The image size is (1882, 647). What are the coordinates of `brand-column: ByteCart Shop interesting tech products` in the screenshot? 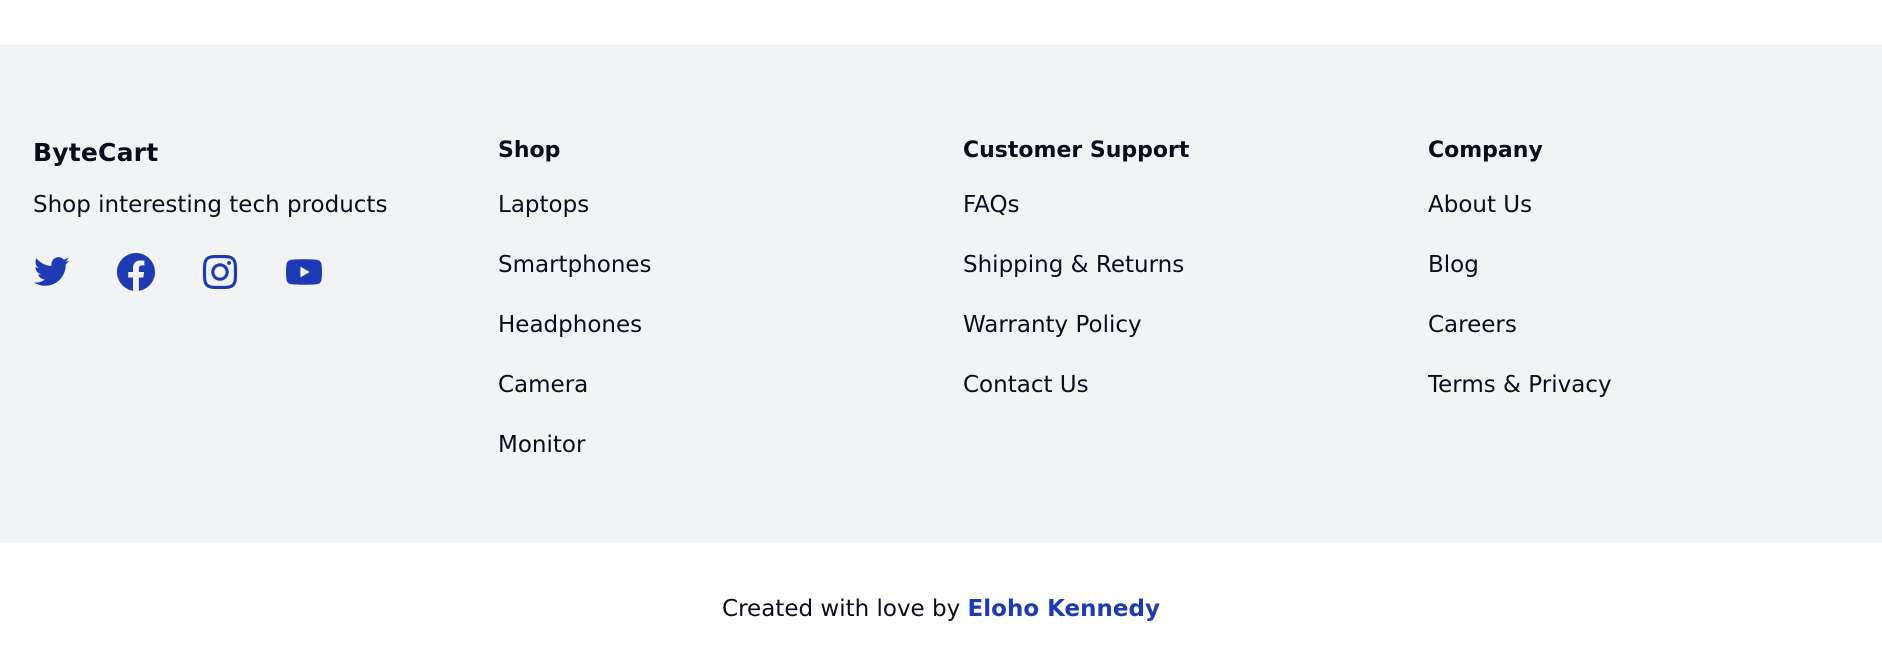 It's located at (210, 214).